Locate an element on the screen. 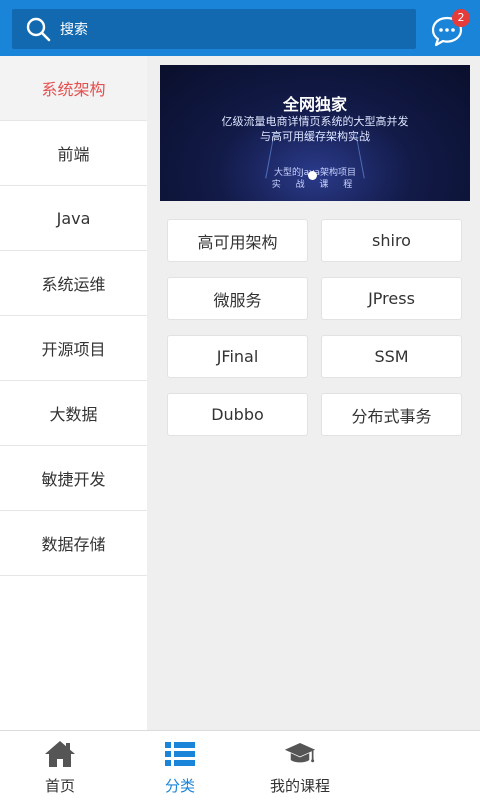 Image resolution: width=480 pixels, height=800 pixels. sidebar-item-architecture: 系统架构 is located at coordinates (73, 88).